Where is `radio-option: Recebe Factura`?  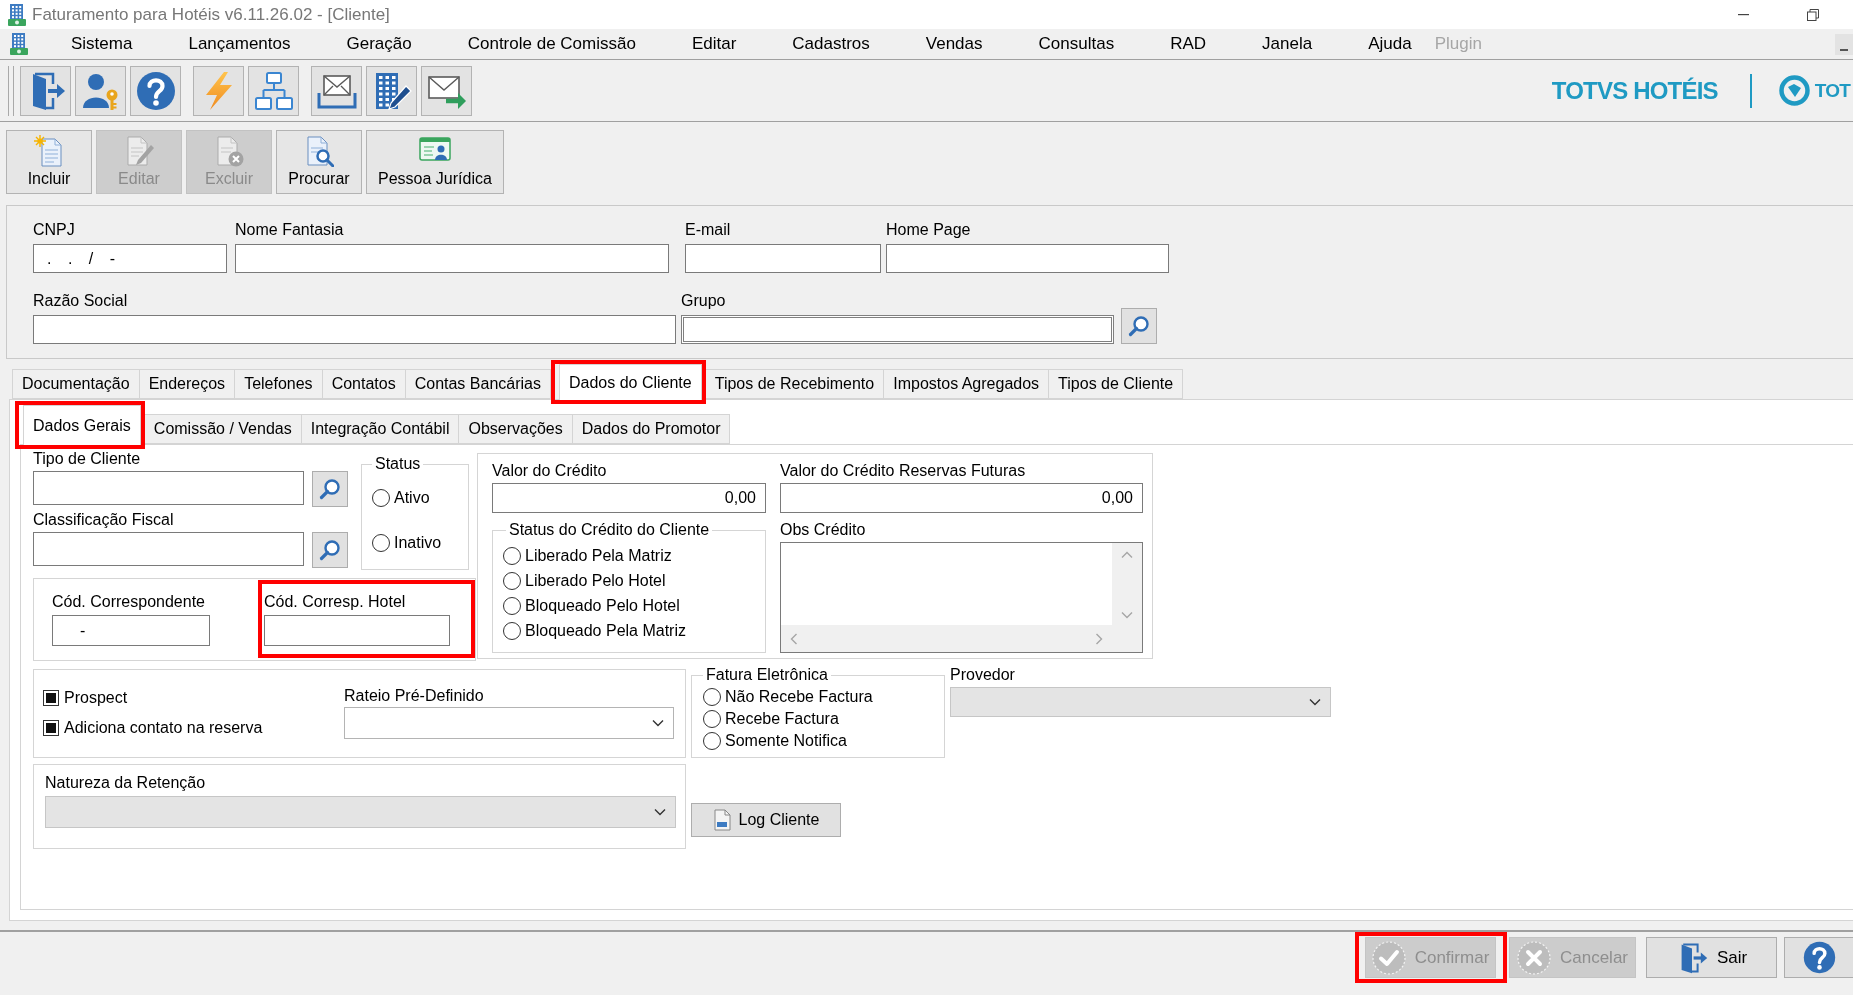 radio-option: Recebe Factura is located at coordinates (771, 719).